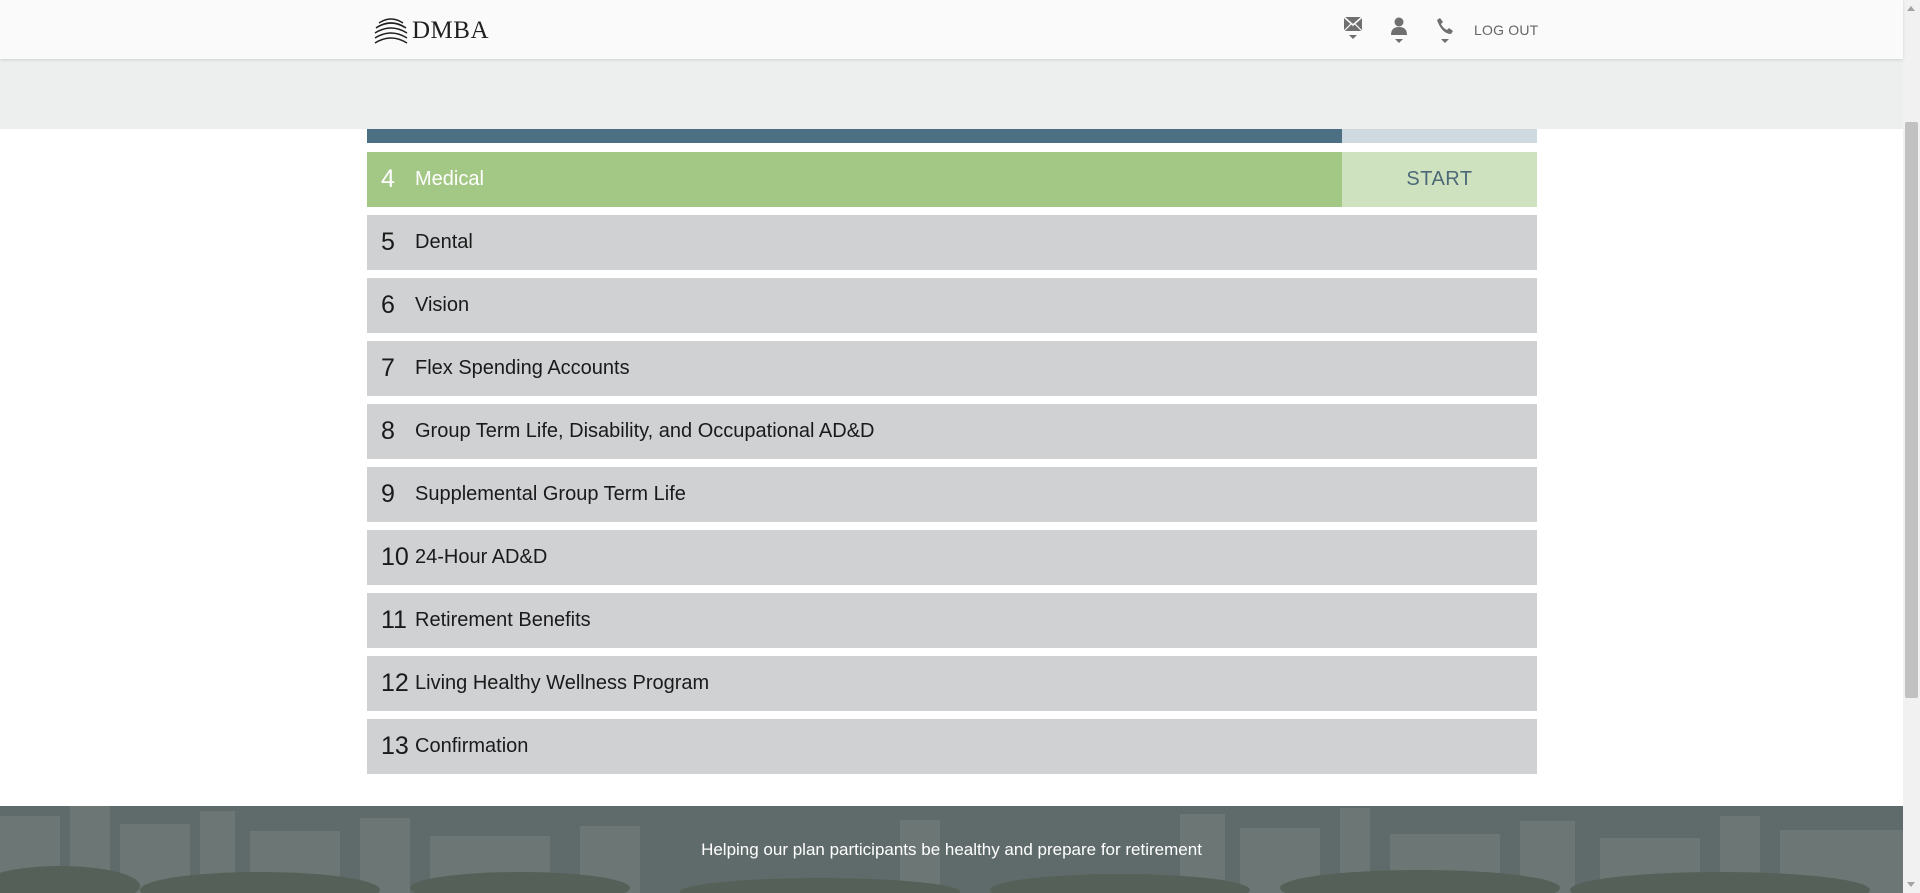 The width and height of the screenshot is (1920, 893). I want to click on step-number: 13, so click(395, 746).